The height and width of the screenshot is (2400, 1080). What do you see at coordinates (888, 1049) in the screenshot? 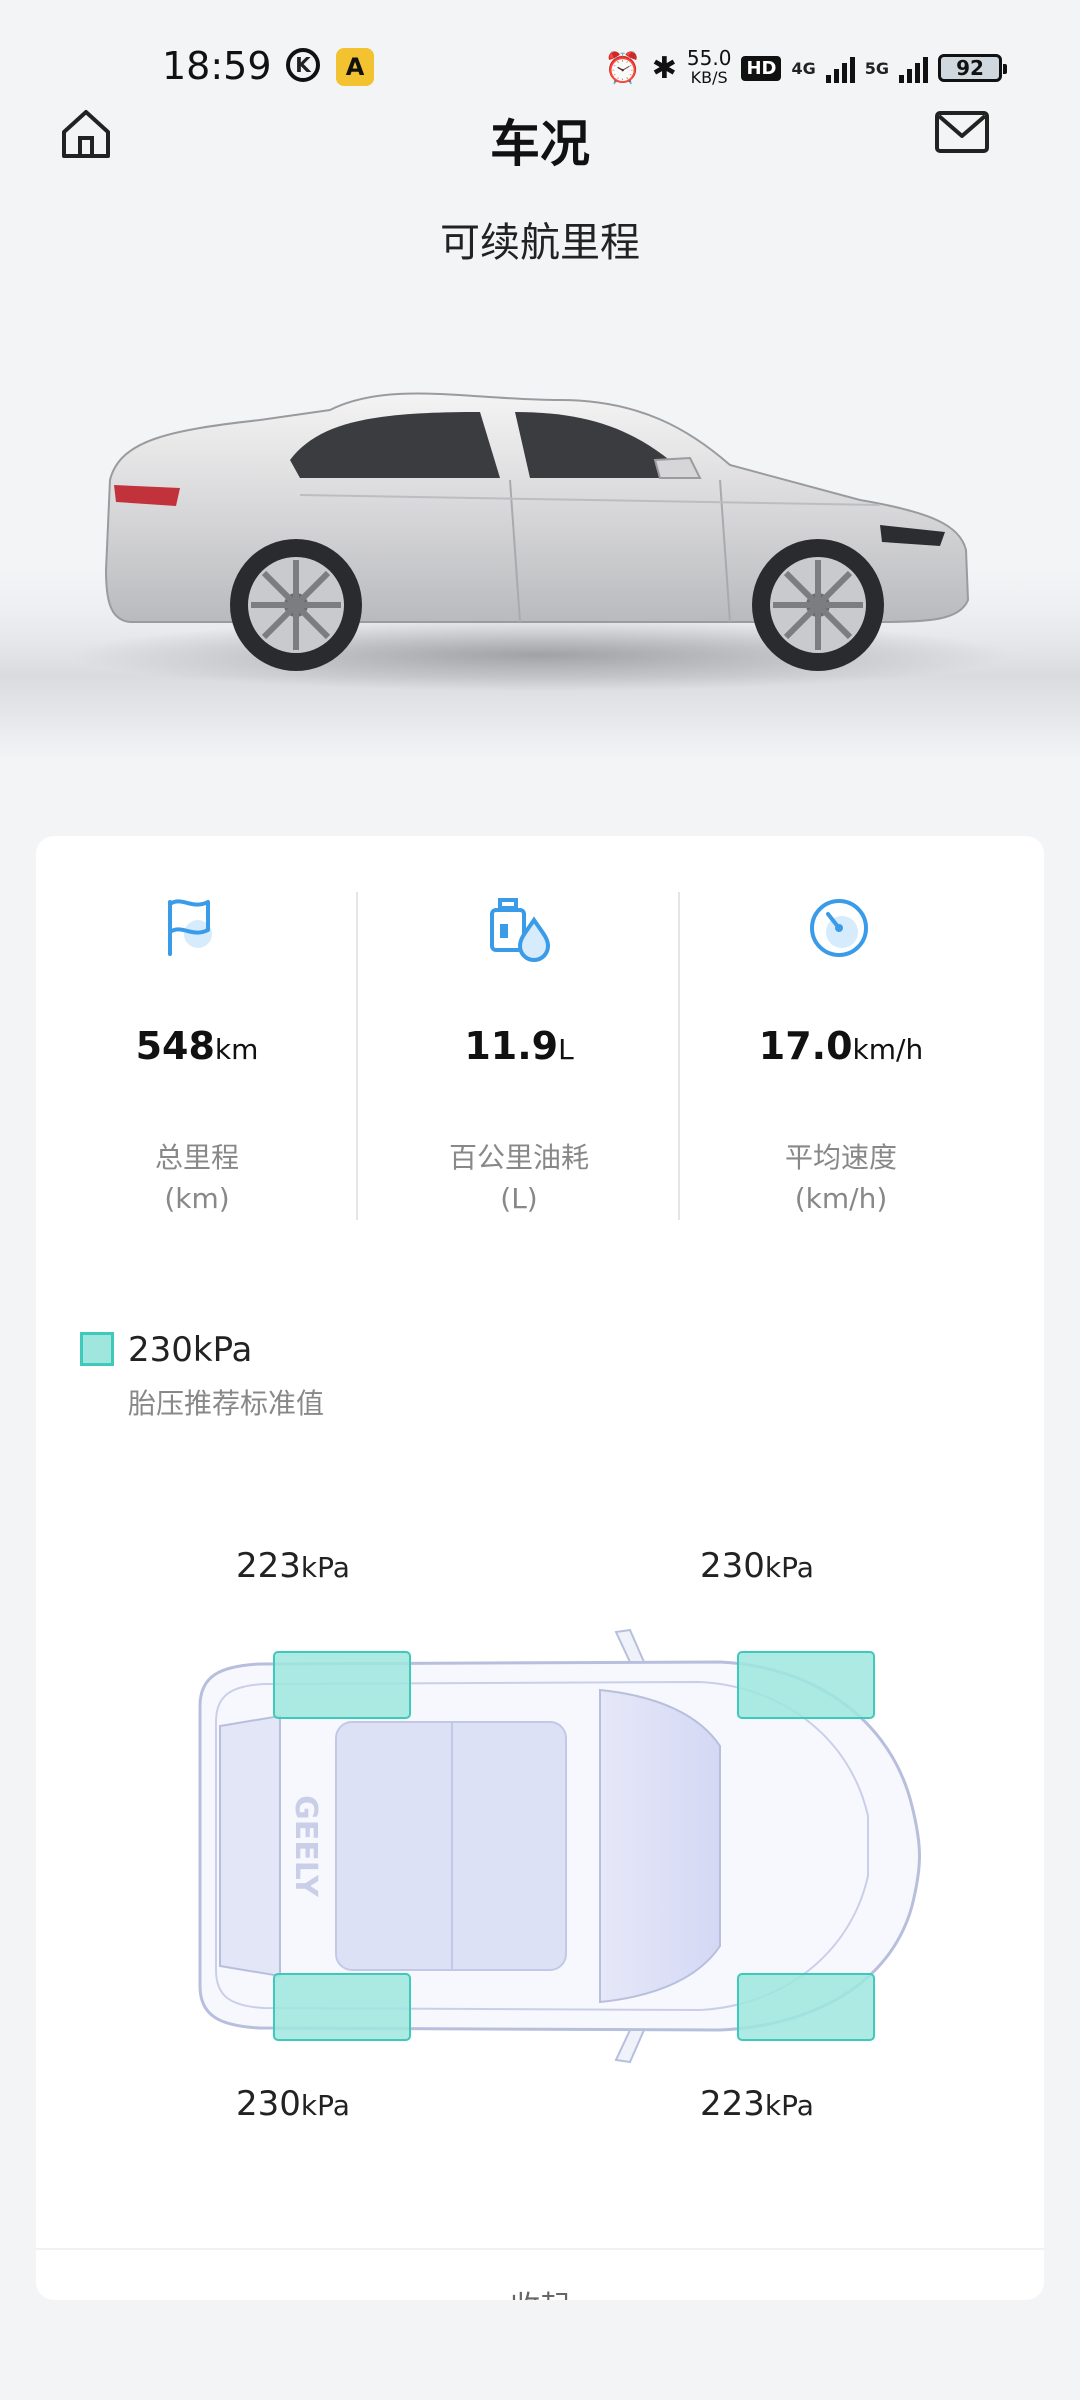
I see `stat-unit-suffix: km/h` at bounding box center [888, 1049].